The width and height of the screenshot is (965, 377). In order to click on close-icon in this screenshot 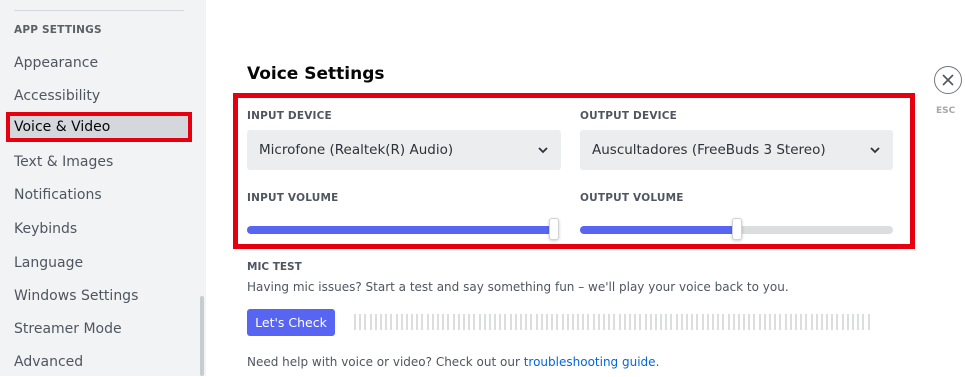, I will do `click(948, 80)`.